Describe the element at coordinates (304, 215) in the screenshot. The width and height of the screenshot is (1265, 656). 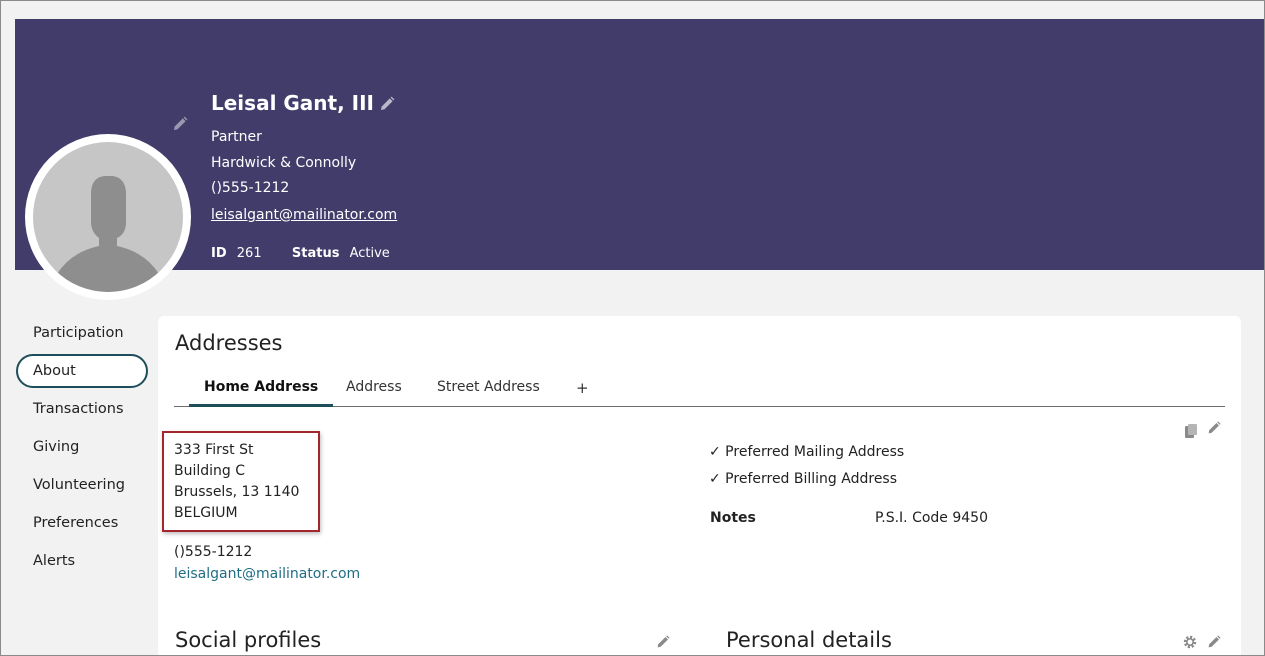
I see `profile-email-link: leisalgant@mailinator.com` at that location.